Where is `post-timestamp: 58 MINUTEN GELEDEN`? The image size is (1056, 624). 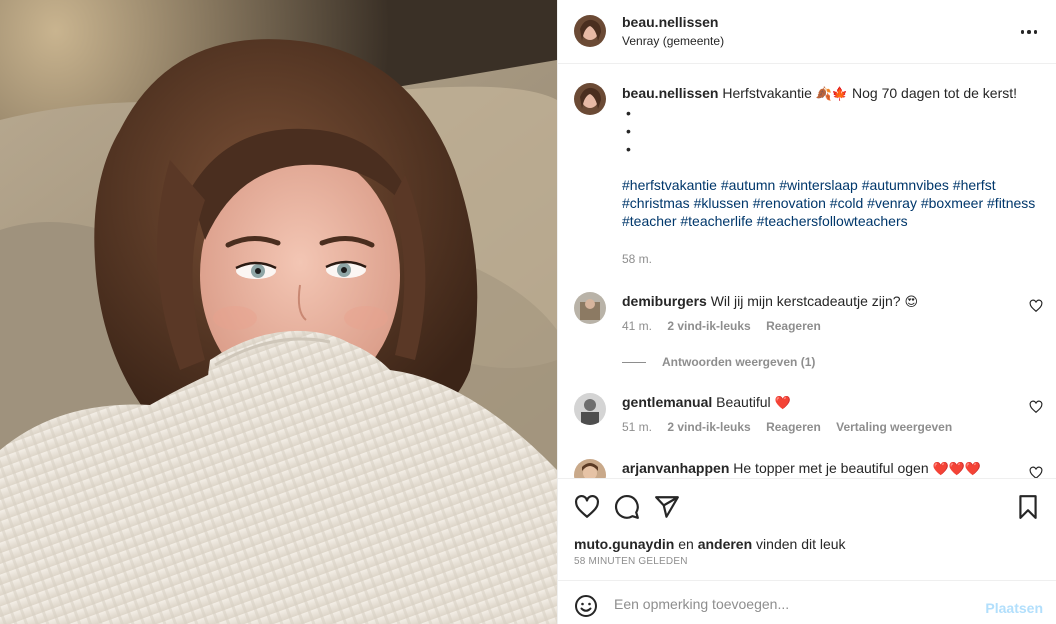
post-timestamp: 58 MINUTEN GELEDEN is located at coordinates (631, 561).